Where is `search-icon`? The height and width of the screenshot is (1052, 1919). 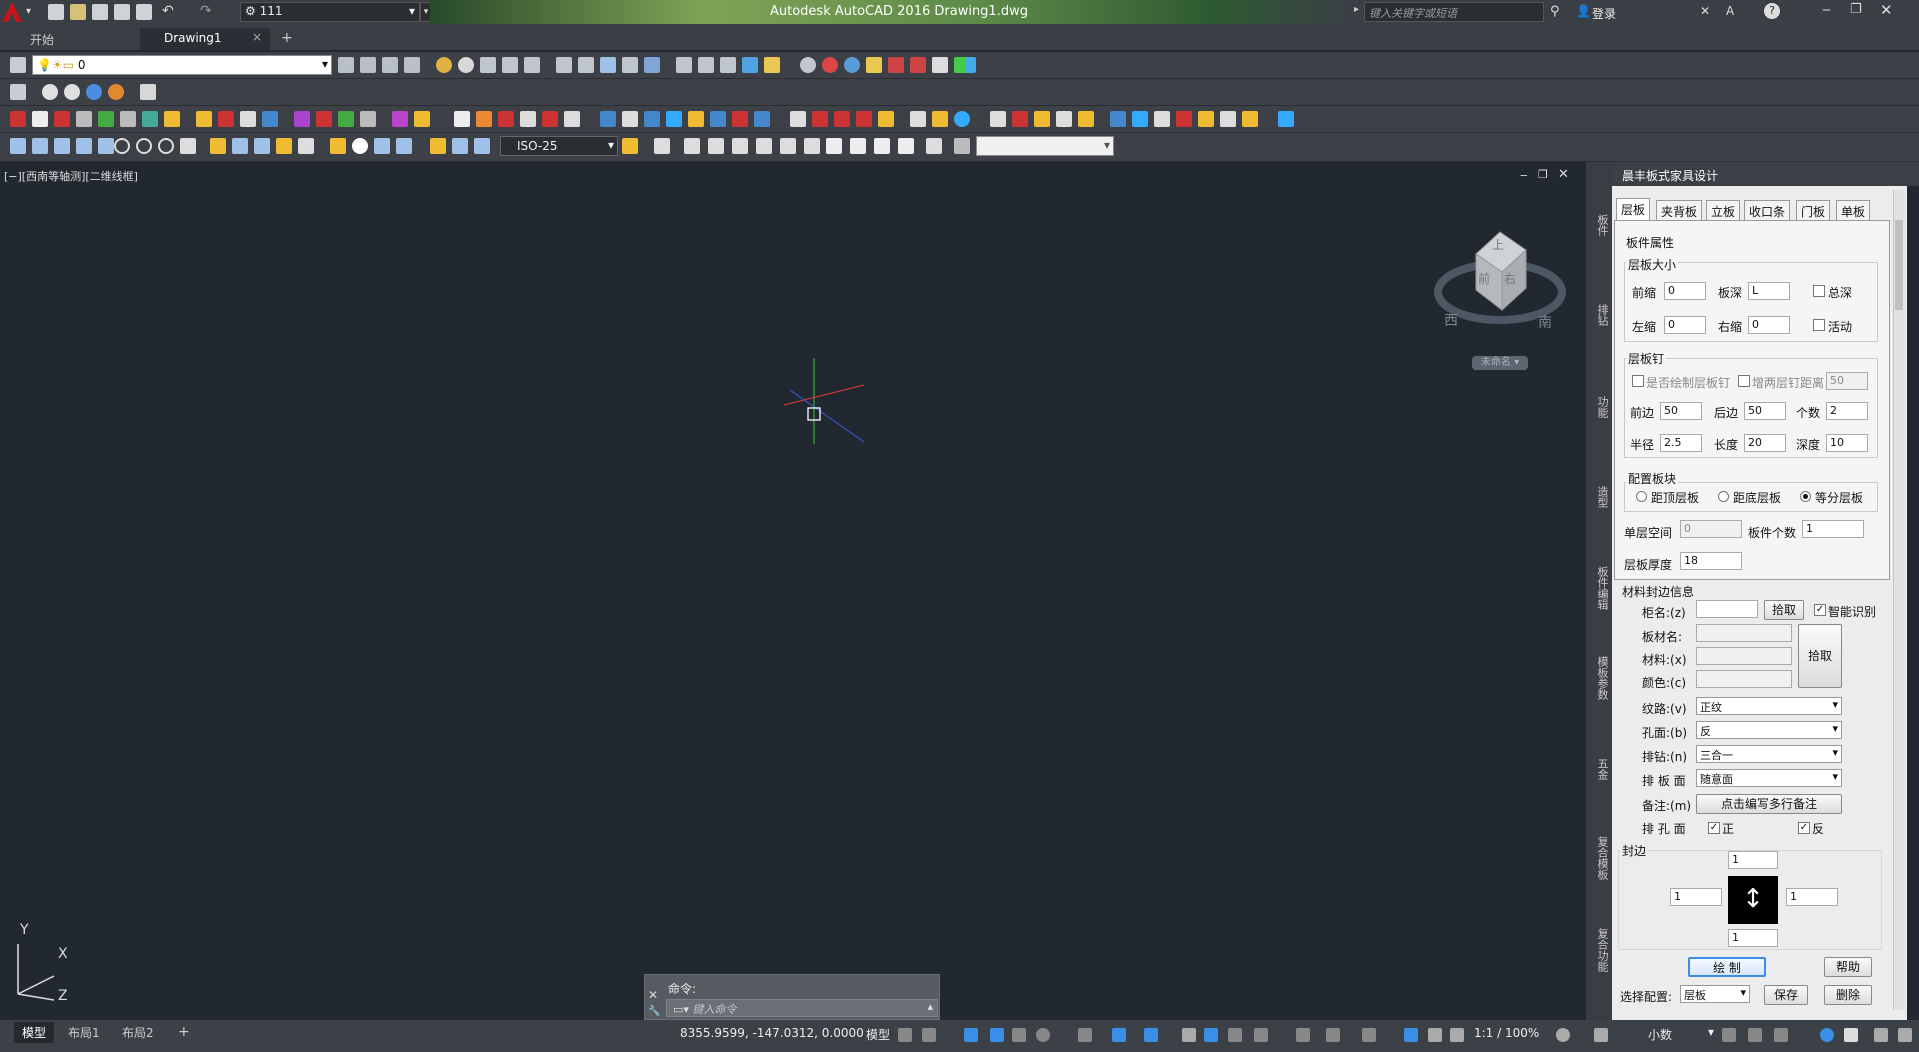 search-icon is located at coordinates (808, 65).